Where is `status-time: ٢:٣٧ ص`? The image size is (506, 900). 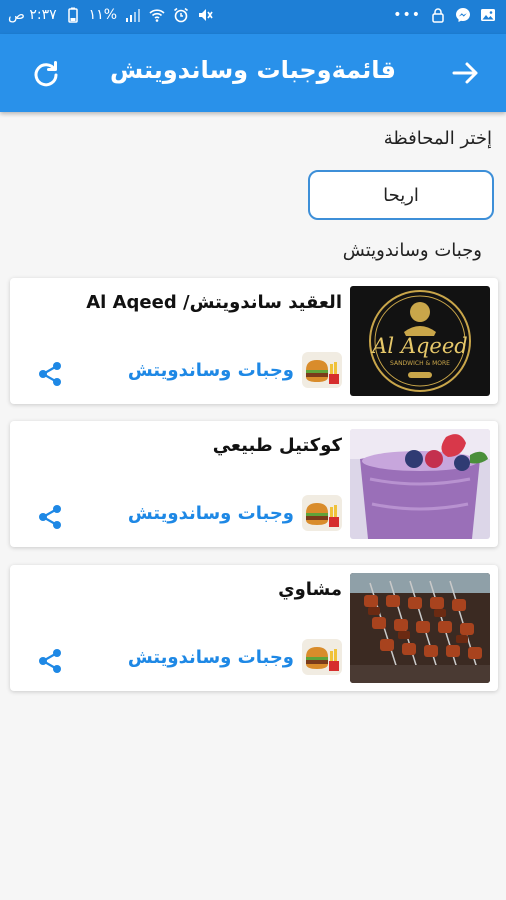
status-time: ٢:٣٧ ص is located at coordinates (32, 15).